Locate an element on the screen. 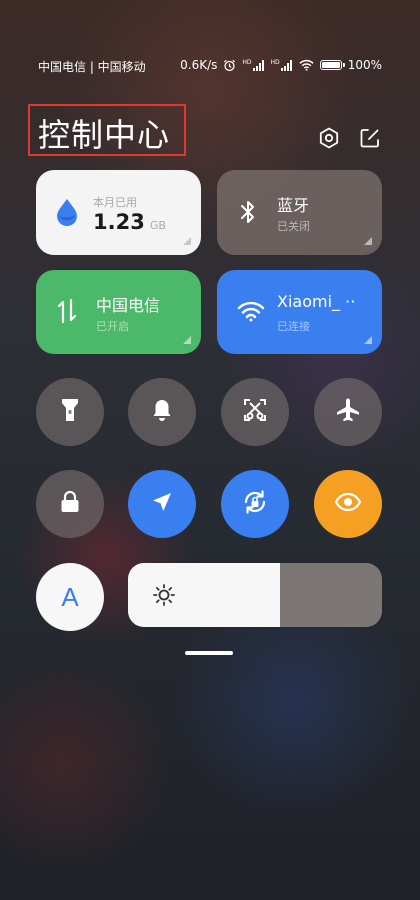  screenshot-toggle is located at coordinates (255, 412).